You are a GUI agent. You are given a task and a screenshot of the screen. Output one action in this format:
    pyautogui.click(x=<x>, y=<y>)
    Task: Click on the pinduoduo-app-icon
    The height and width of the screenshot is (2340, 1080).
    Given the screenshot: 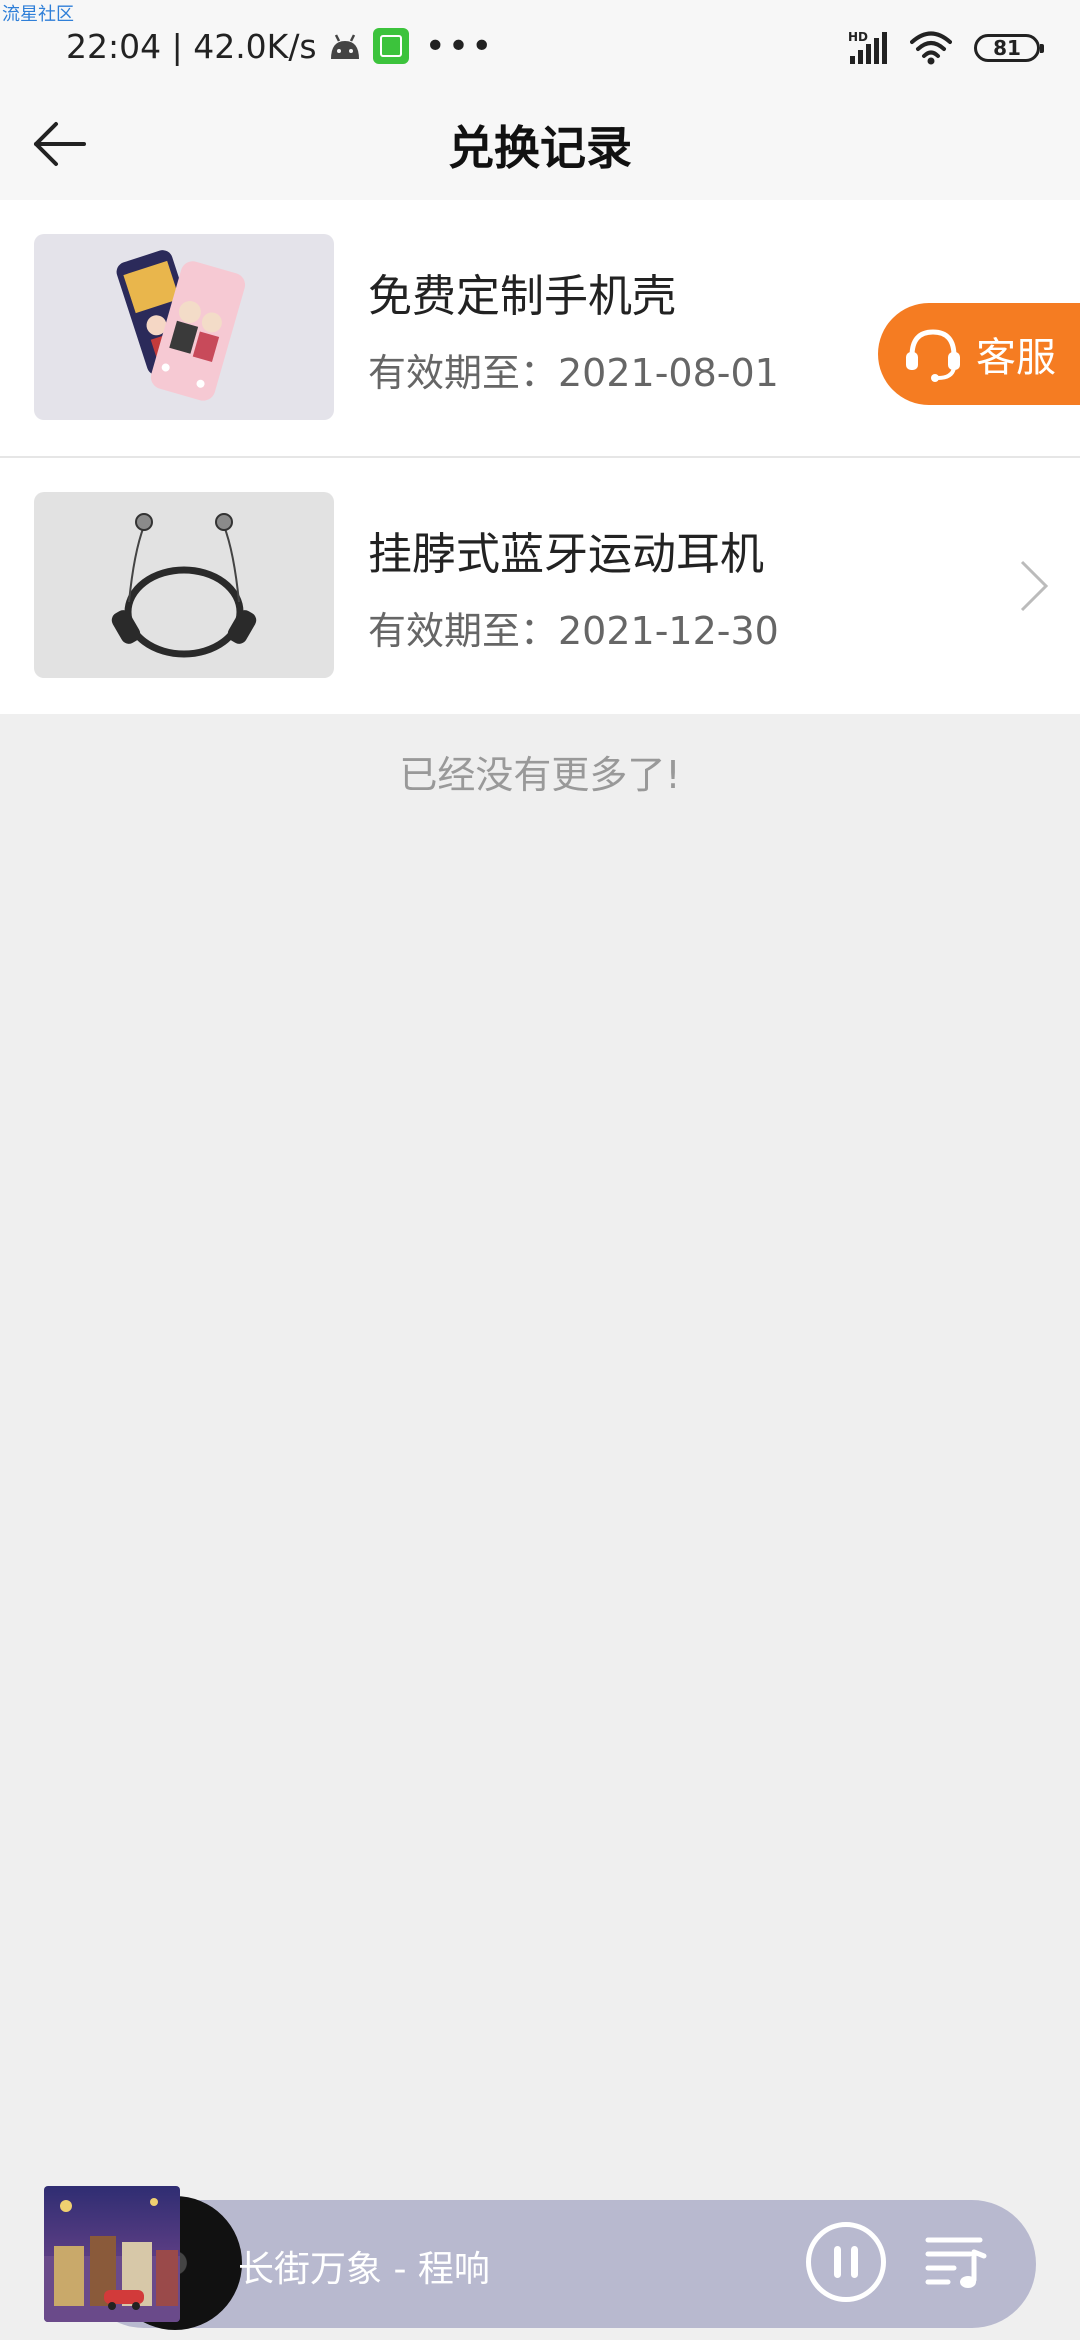 What is the action you would take?
    pyautogui.click(x=390, y=46)
    